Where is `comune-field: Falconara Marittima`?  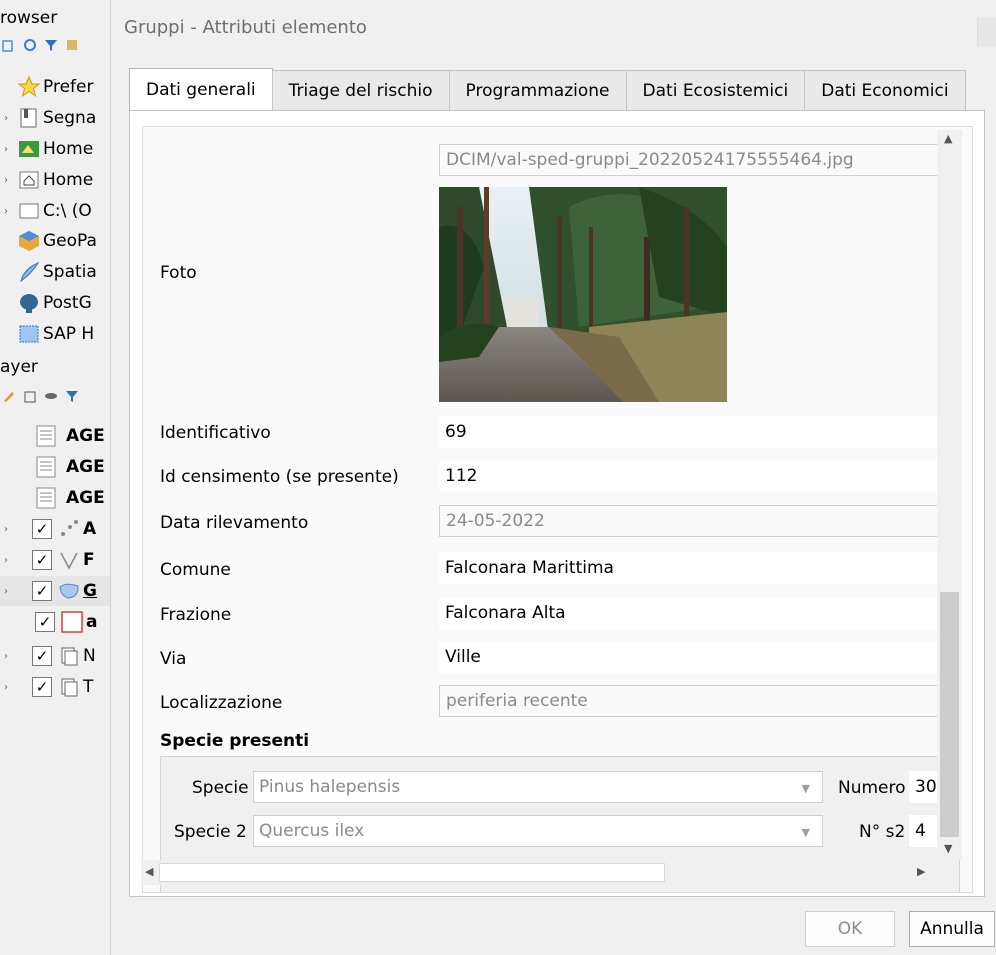 comune-field: Falconara Marittima is located at coordinates (699, 568).